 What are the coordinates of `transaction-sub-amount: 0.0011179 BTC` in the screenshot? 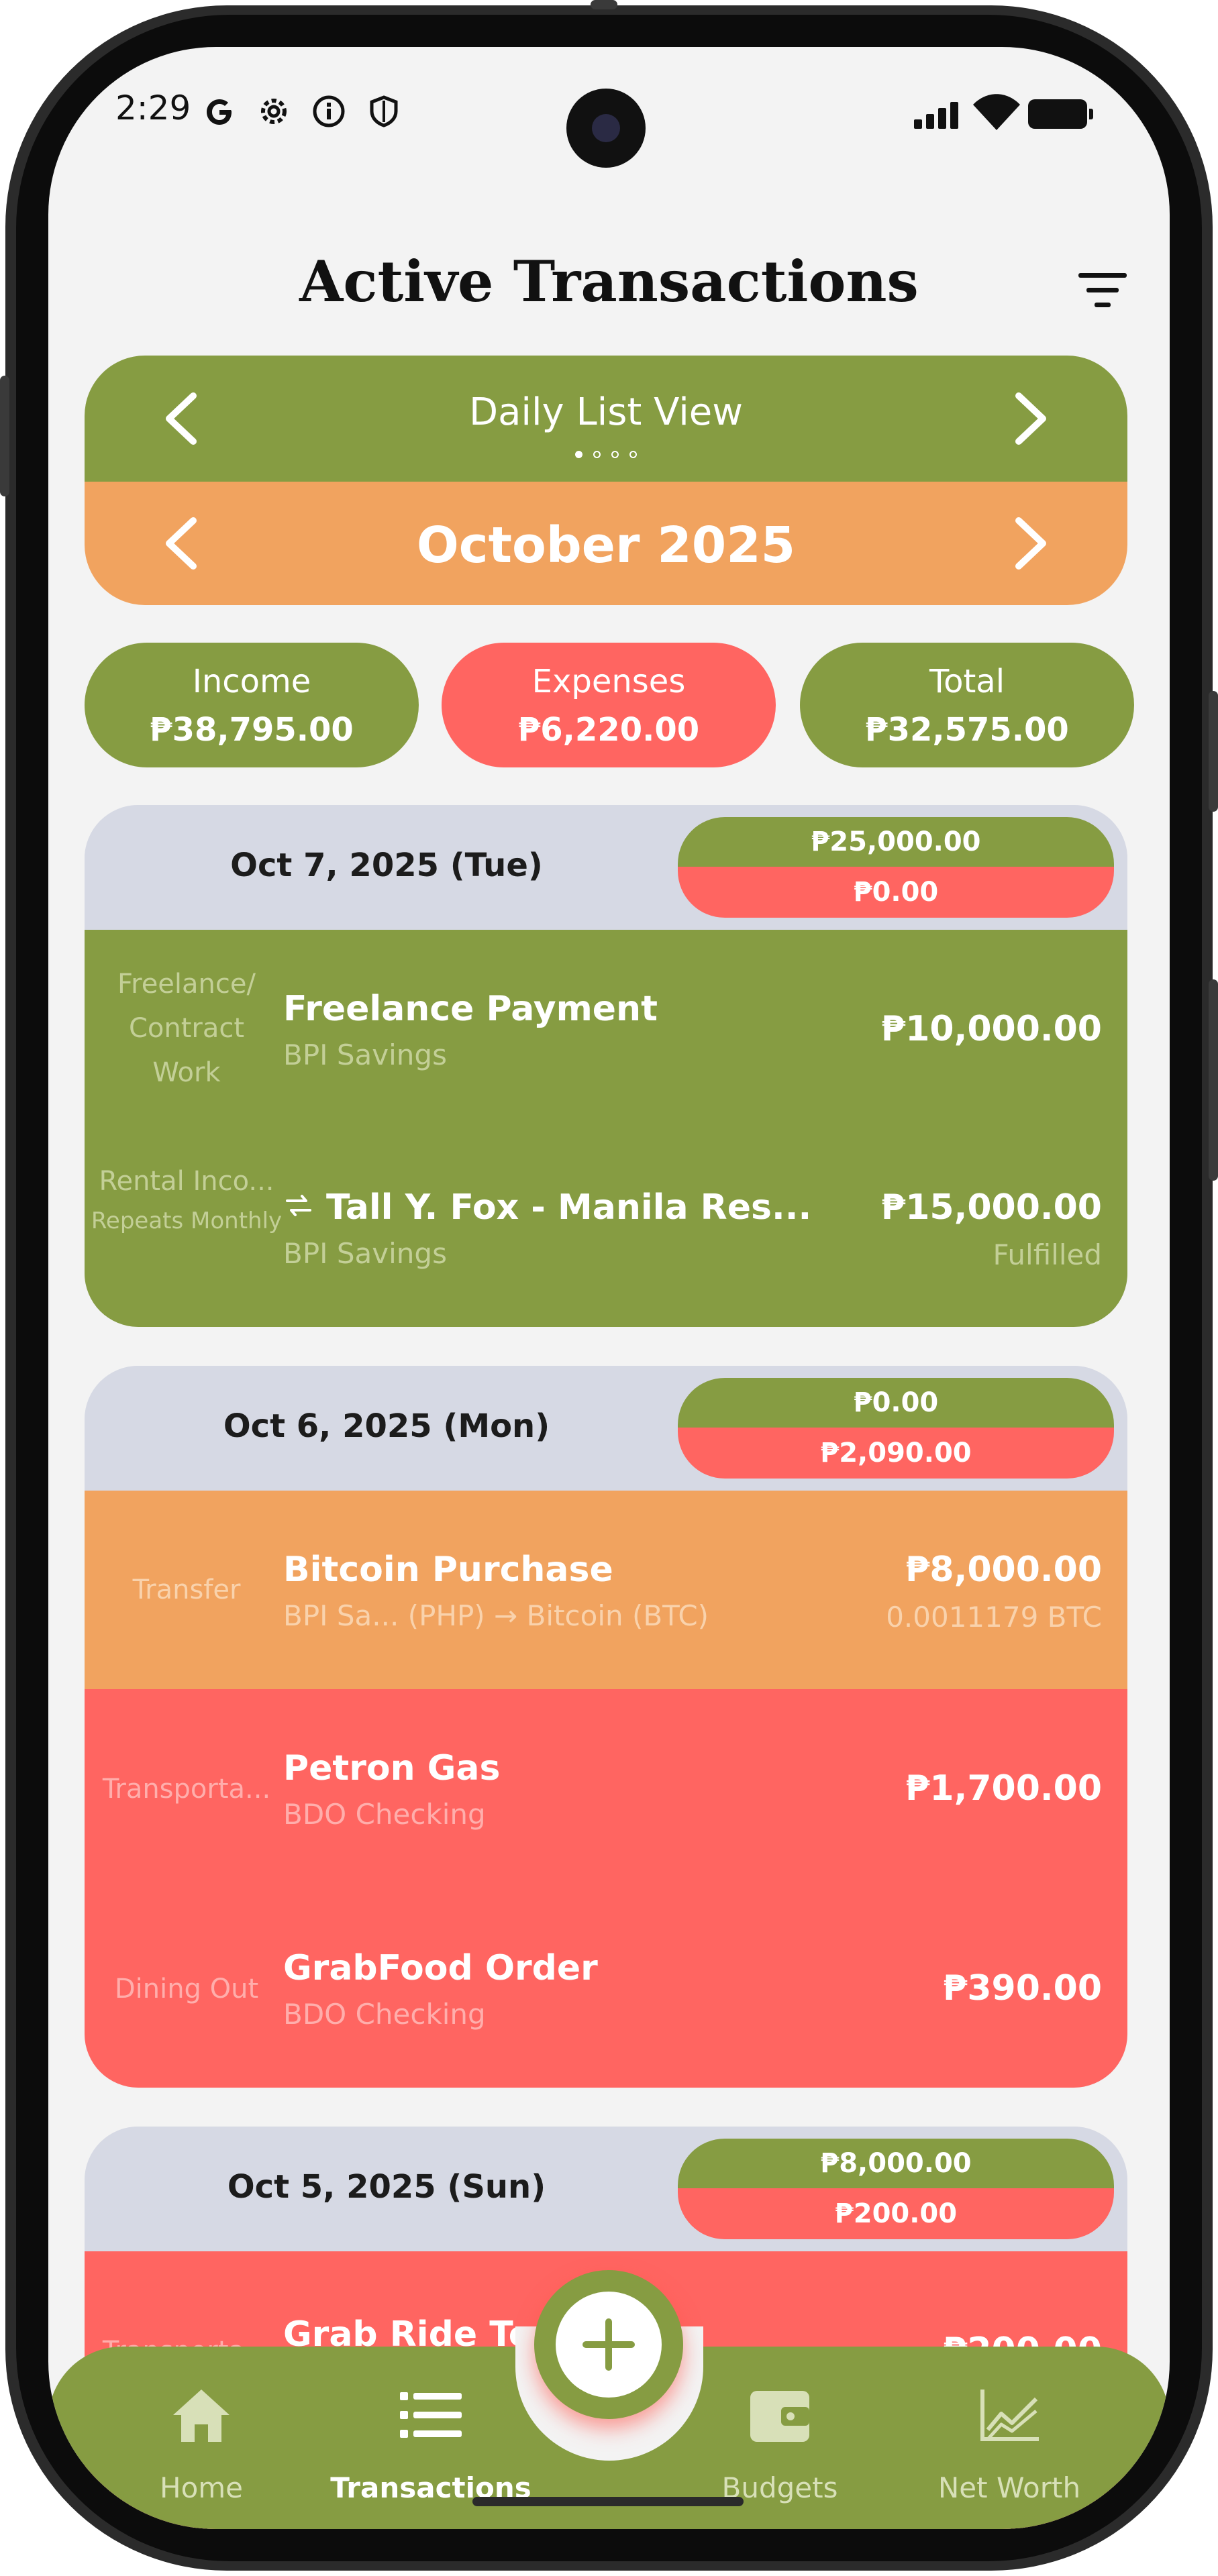 It's located at (994, 1617).